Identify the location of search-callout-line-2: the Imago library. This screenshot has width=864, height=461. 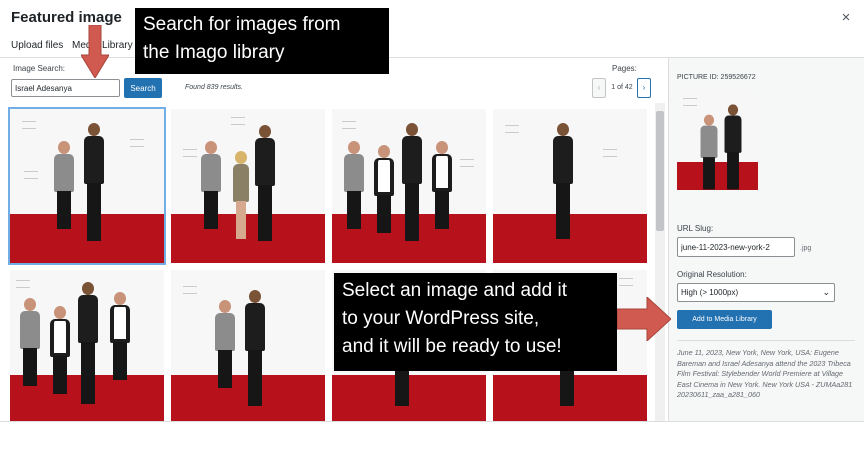
(214, 52).